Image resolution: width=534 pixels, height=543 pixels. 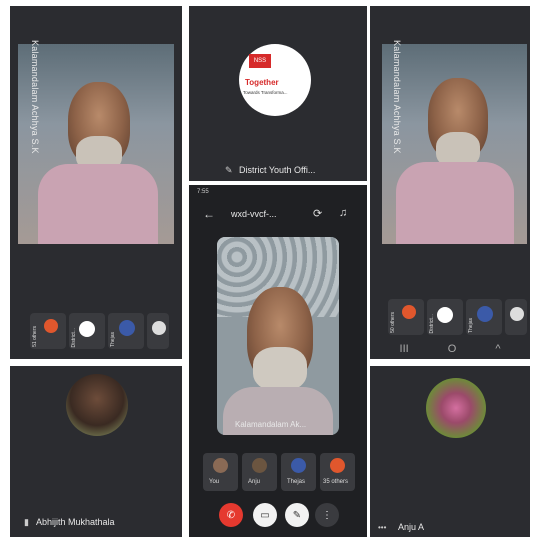 What do you see at coordinates (203, 192) in the screenshot?
I see `status-time: 7:55` at bounding box center [203, 192].